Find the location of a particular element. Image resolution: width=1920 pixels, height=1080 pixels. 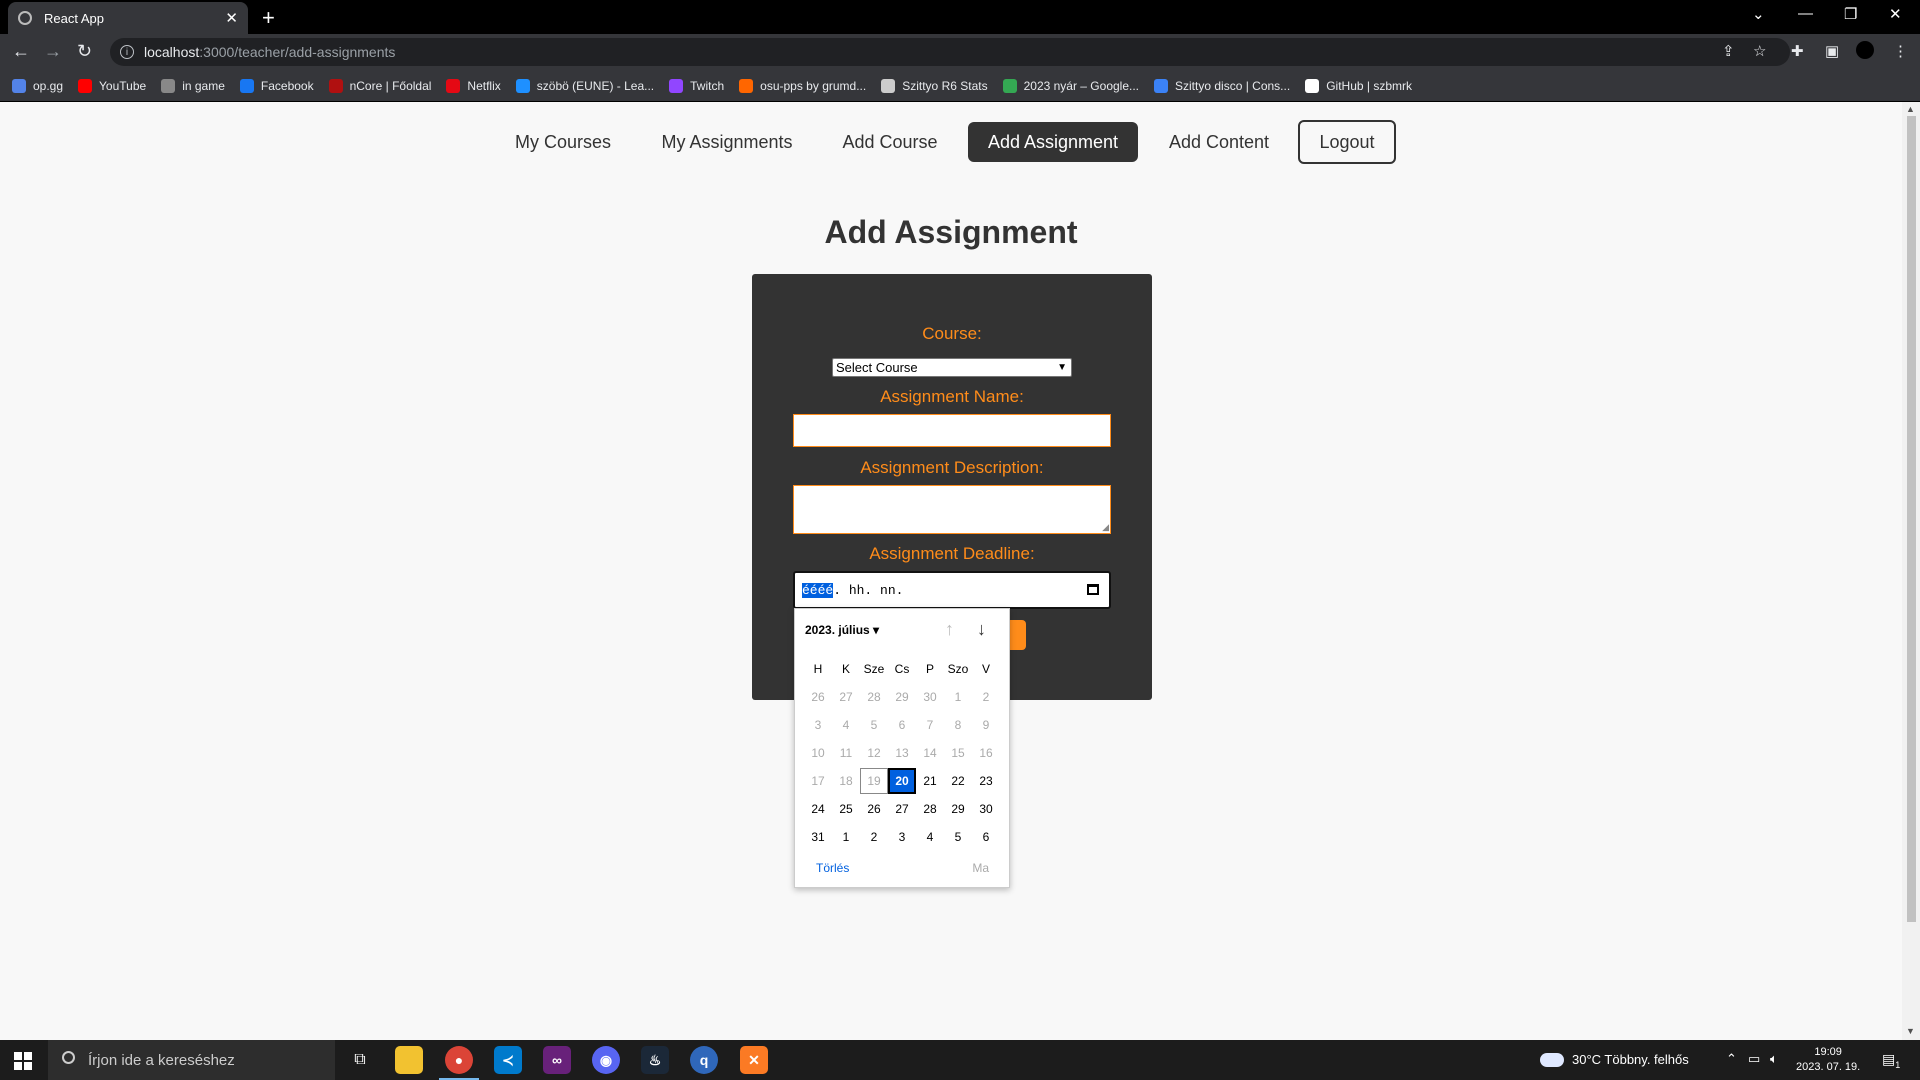

calendar-day: 4 is located at coordinates (846, 725).